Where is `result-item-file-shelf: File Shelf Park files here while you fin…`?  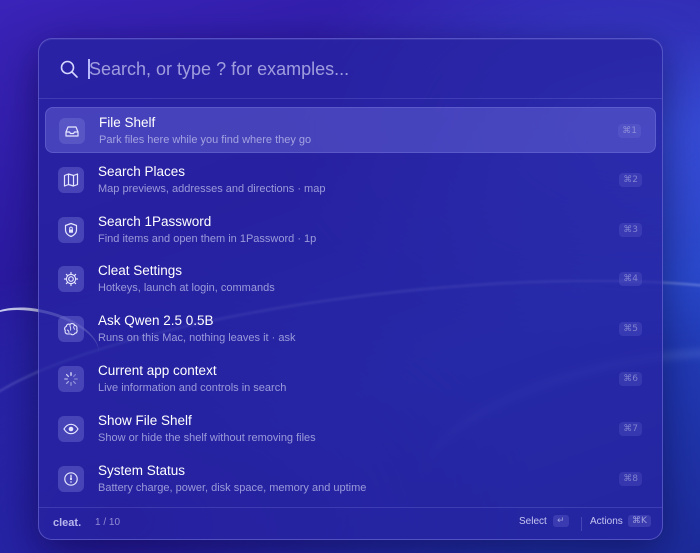
result-item-file-shelf: File Shelf Park files here while you fin… is located at coordinates (350, 130).